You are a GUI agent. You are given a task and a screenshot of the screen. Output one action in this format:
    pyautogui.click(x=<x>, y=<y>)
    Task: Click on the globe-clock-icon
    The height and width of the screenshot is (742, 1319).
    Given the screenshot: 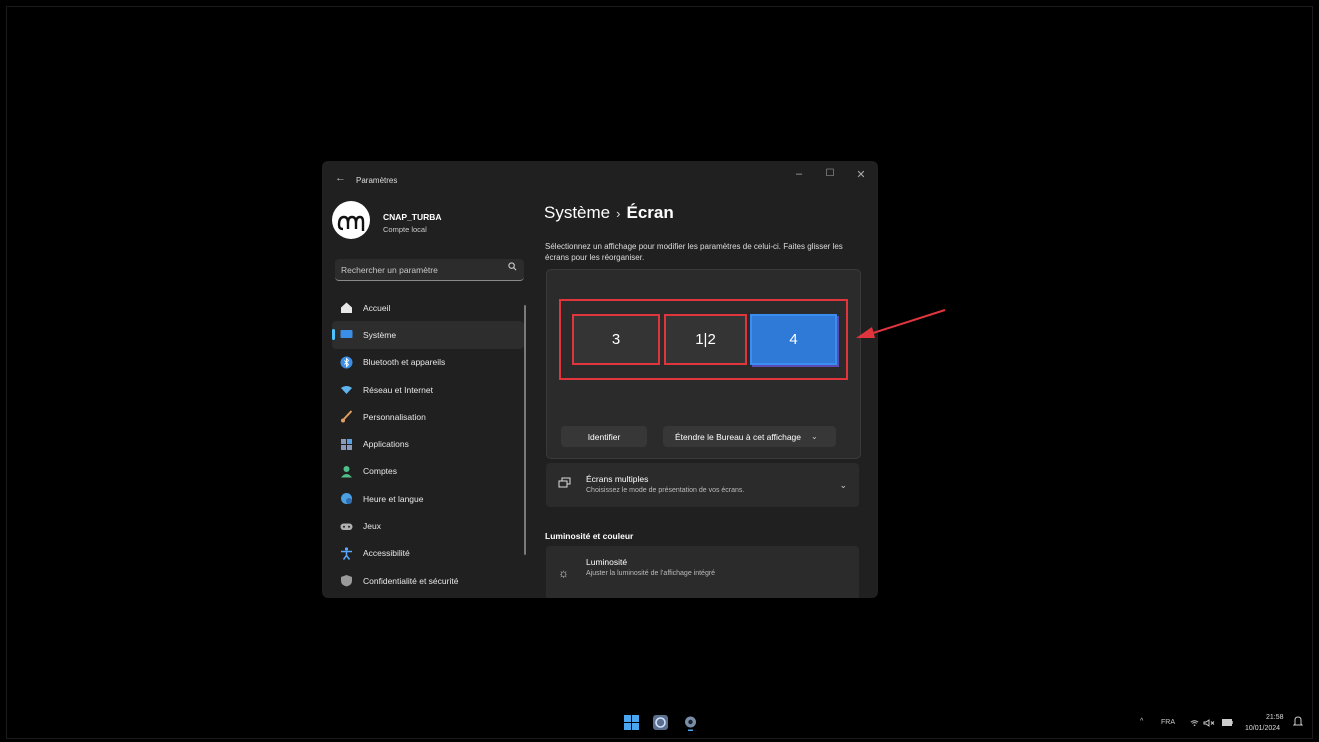 What is the action you would take?
    pyautogui.click(x=346, y=498)
    